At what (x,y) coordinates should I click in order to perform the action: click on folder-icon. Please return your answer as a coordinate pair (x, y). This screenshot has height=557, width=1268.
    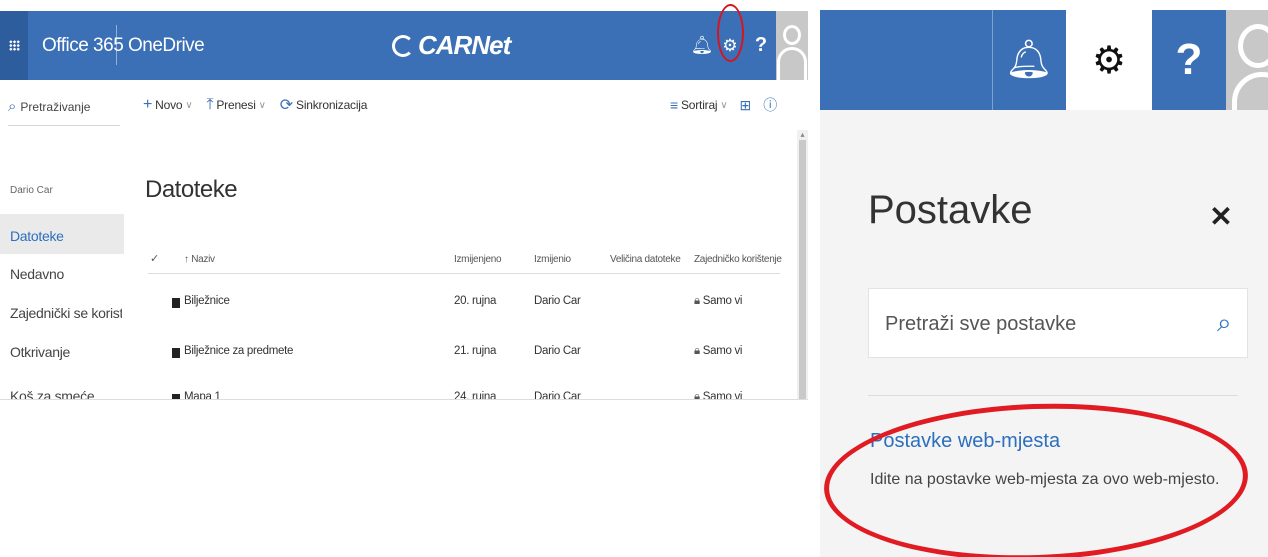
    Looking at the image, I should click on (176, 396).